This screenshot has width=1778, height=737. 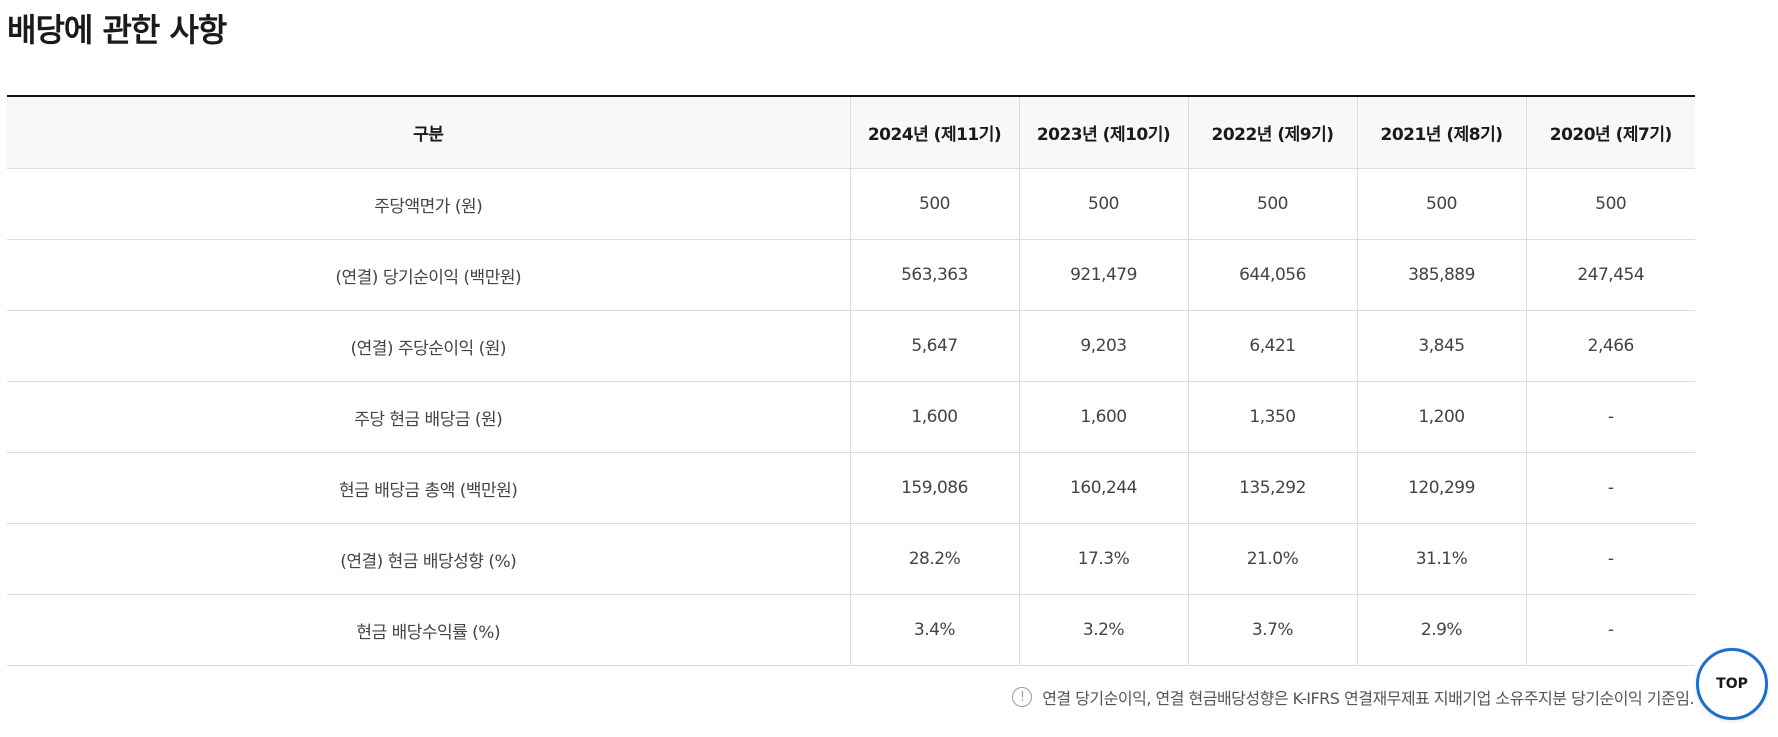 I want to click on table-row: 주당 현금 배당금 (원) 1,600 1,600 1,350 1,200 -, so click(x=851, y=417).